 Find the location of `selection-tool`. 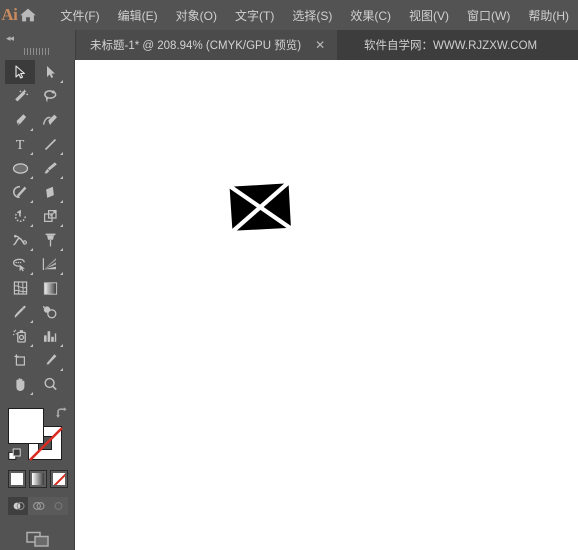

selection-tool is located at coordinates (20, 72).